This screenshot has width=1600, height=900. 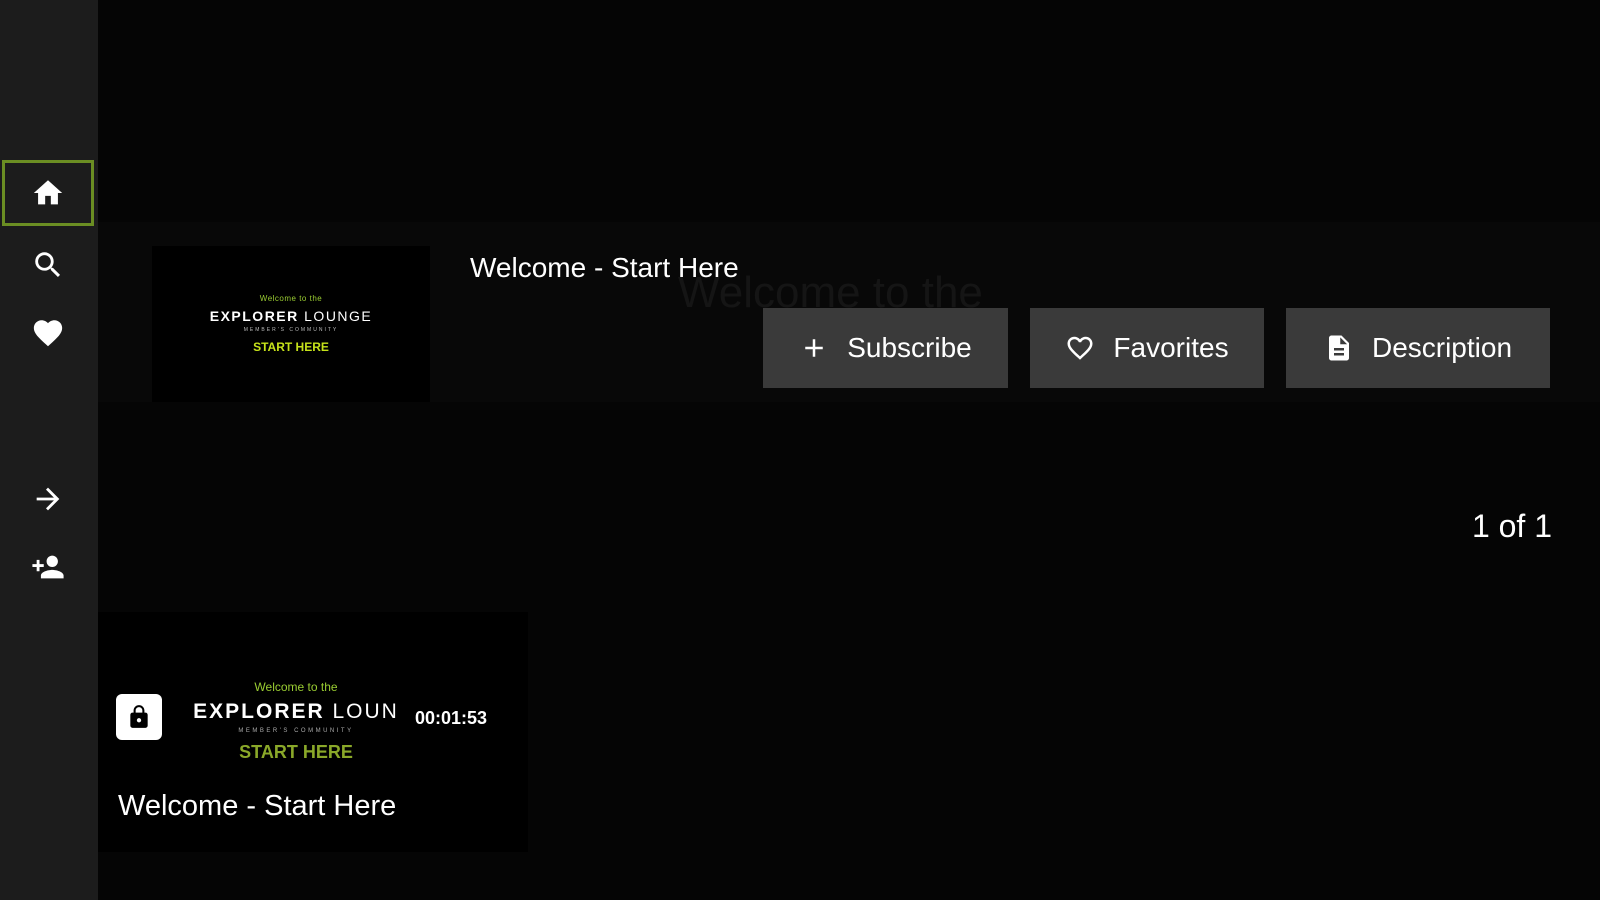 I want to click on search-icon, so click(x=48, y=265).